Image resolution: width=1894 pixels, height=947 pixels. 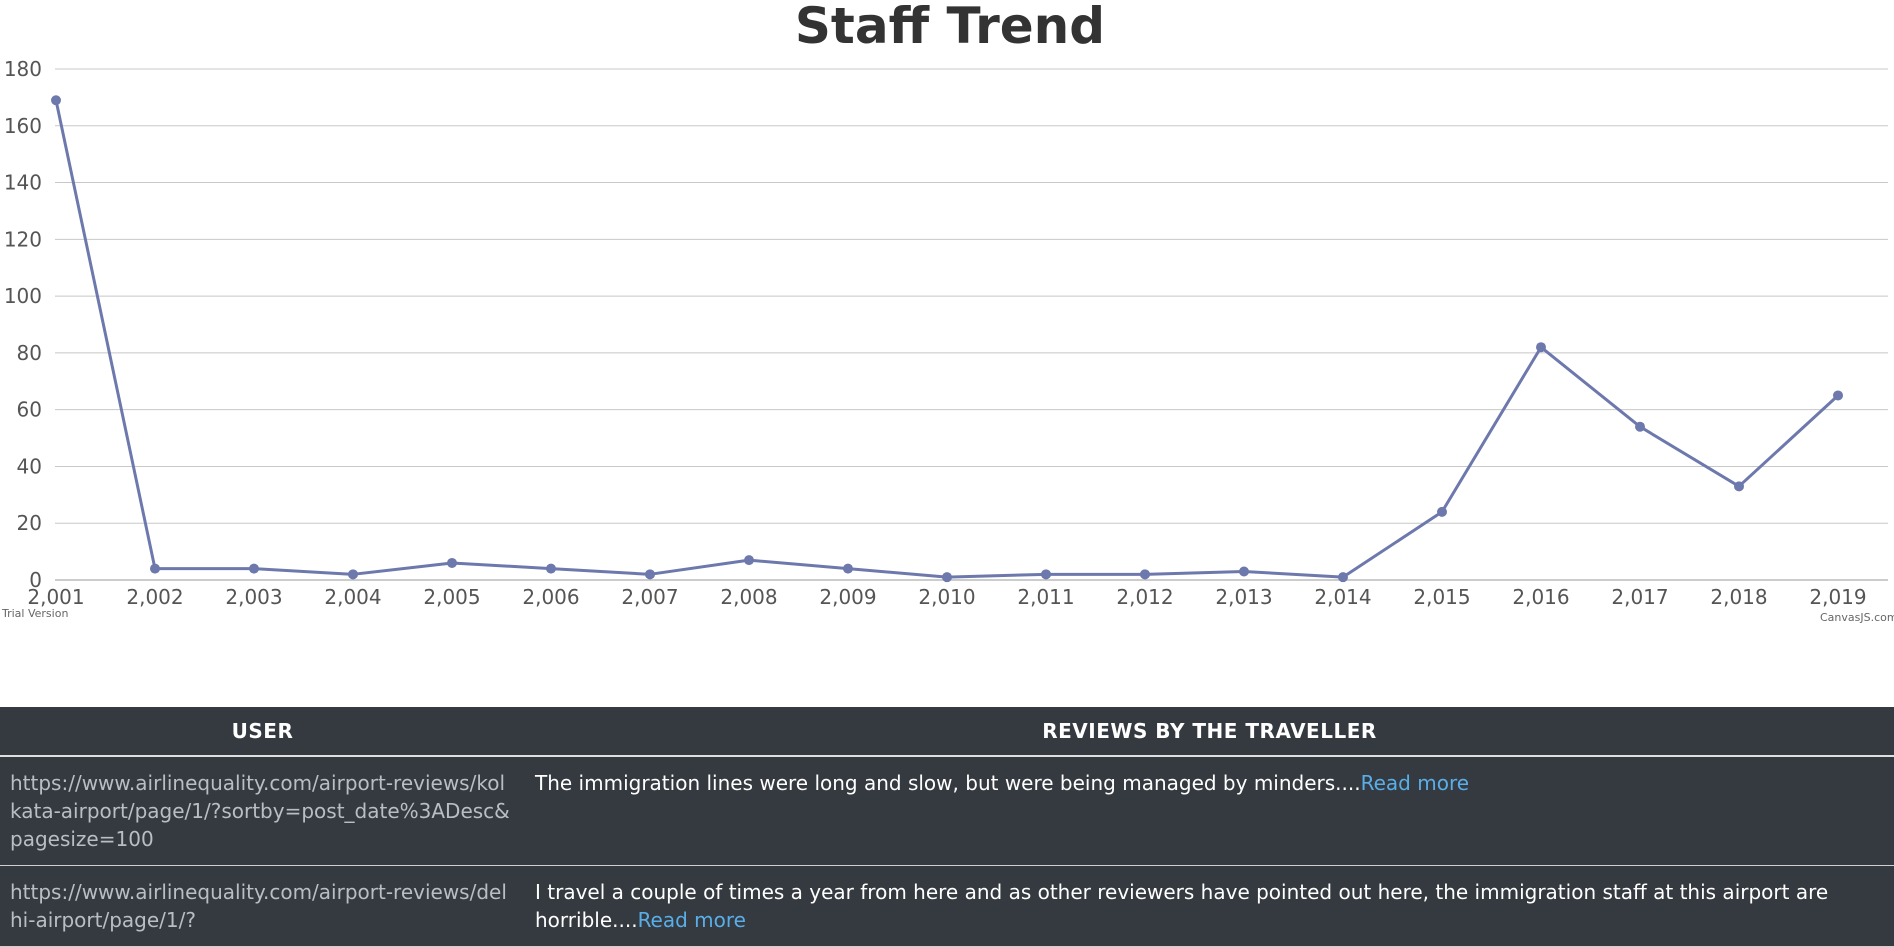 I want to click on canvasjs-credit: CanvasJS.com, so click(x=1857, y=617).